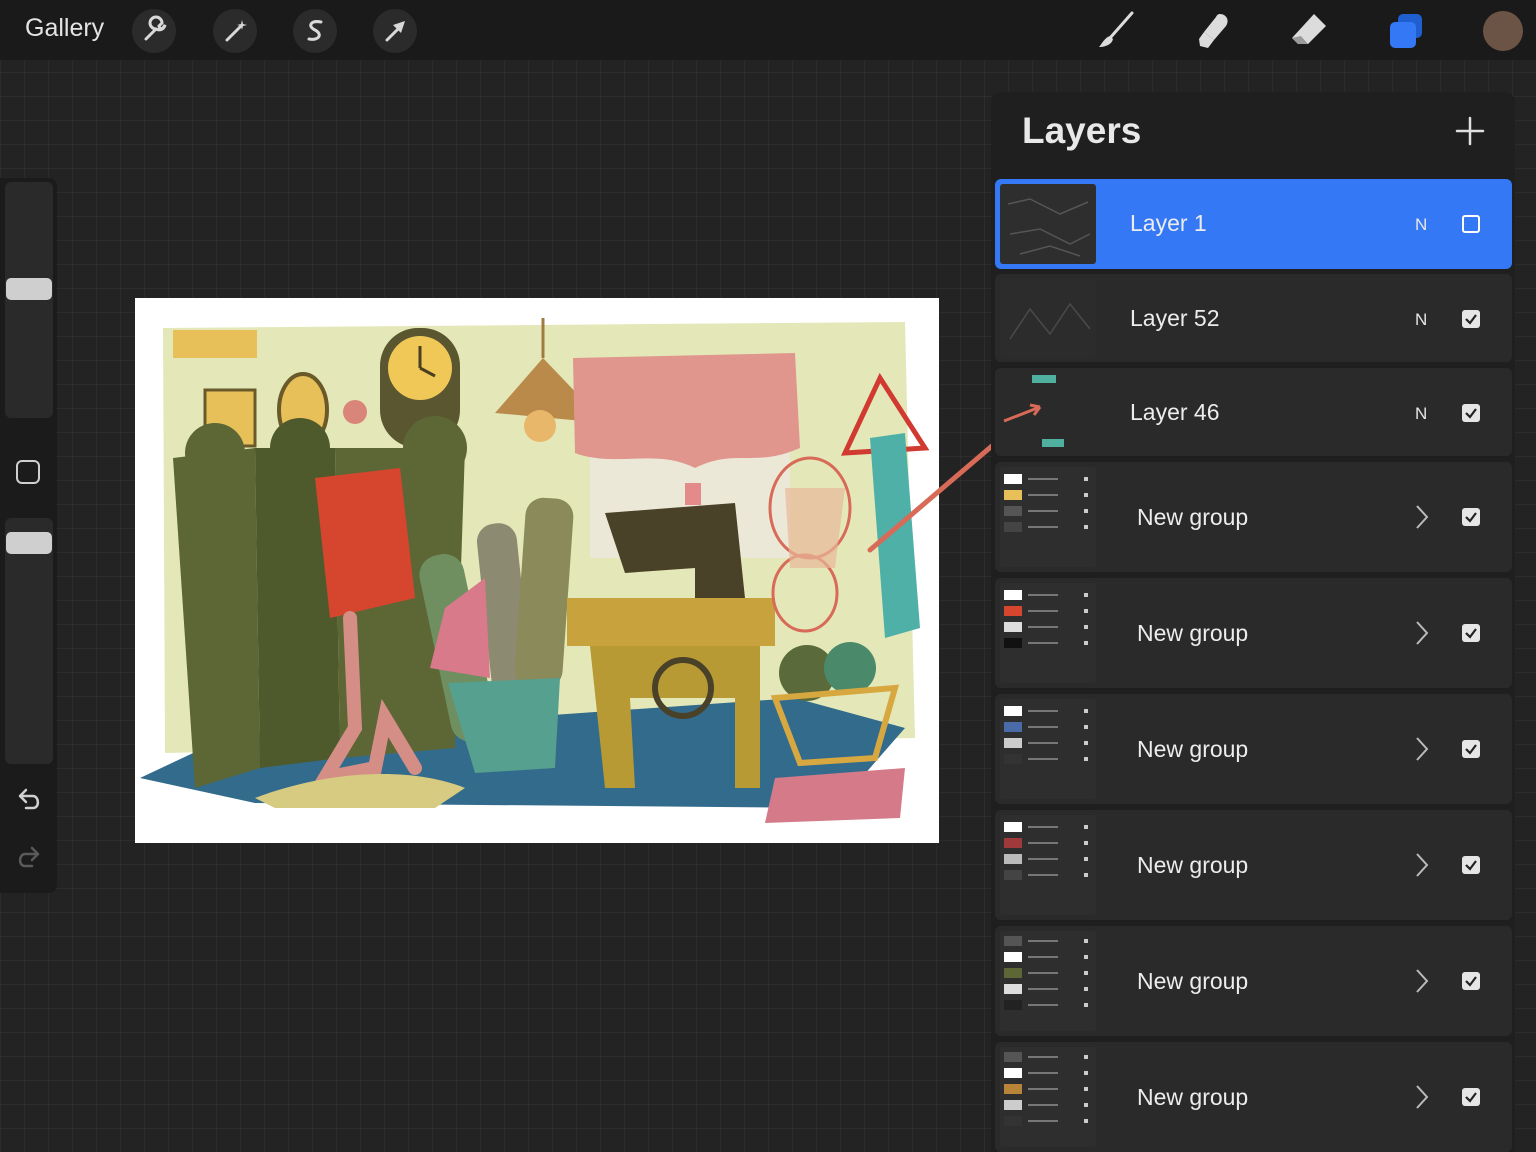 The height and width of the screenshot is (1152, 1536). What do you see at coordinates (1503, 31) in the screenshot?
I see `color-swatch` at bounding box center [1503, 31].